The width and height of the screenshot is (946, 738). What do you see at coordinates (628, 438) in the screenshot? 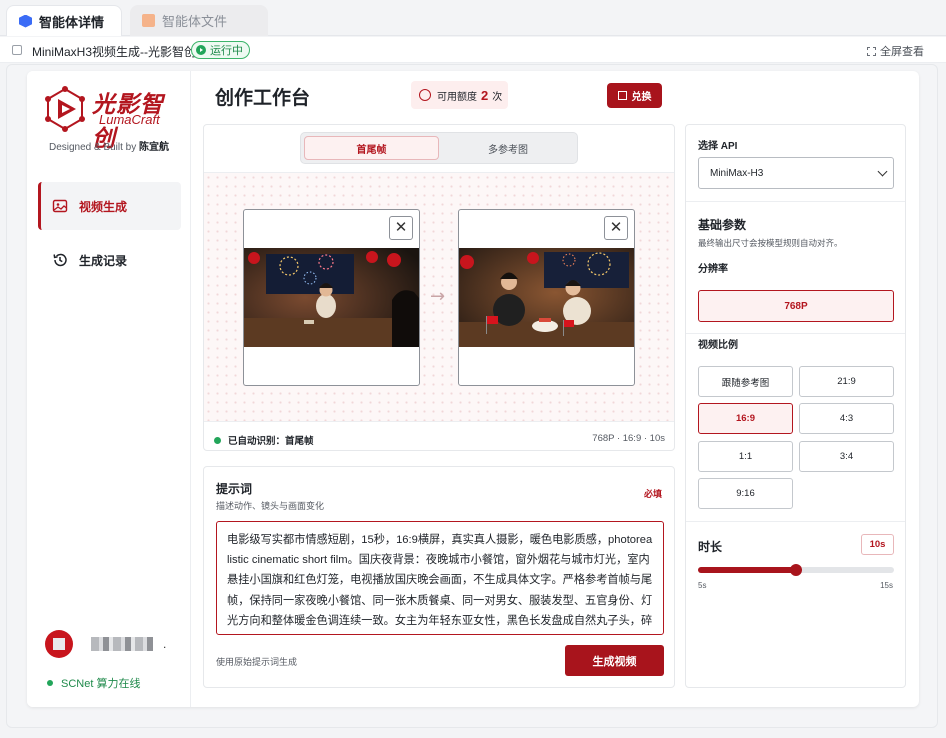
I see `output-spec: 768P · 16:9 · 10s` at bounding box center [628, 438].